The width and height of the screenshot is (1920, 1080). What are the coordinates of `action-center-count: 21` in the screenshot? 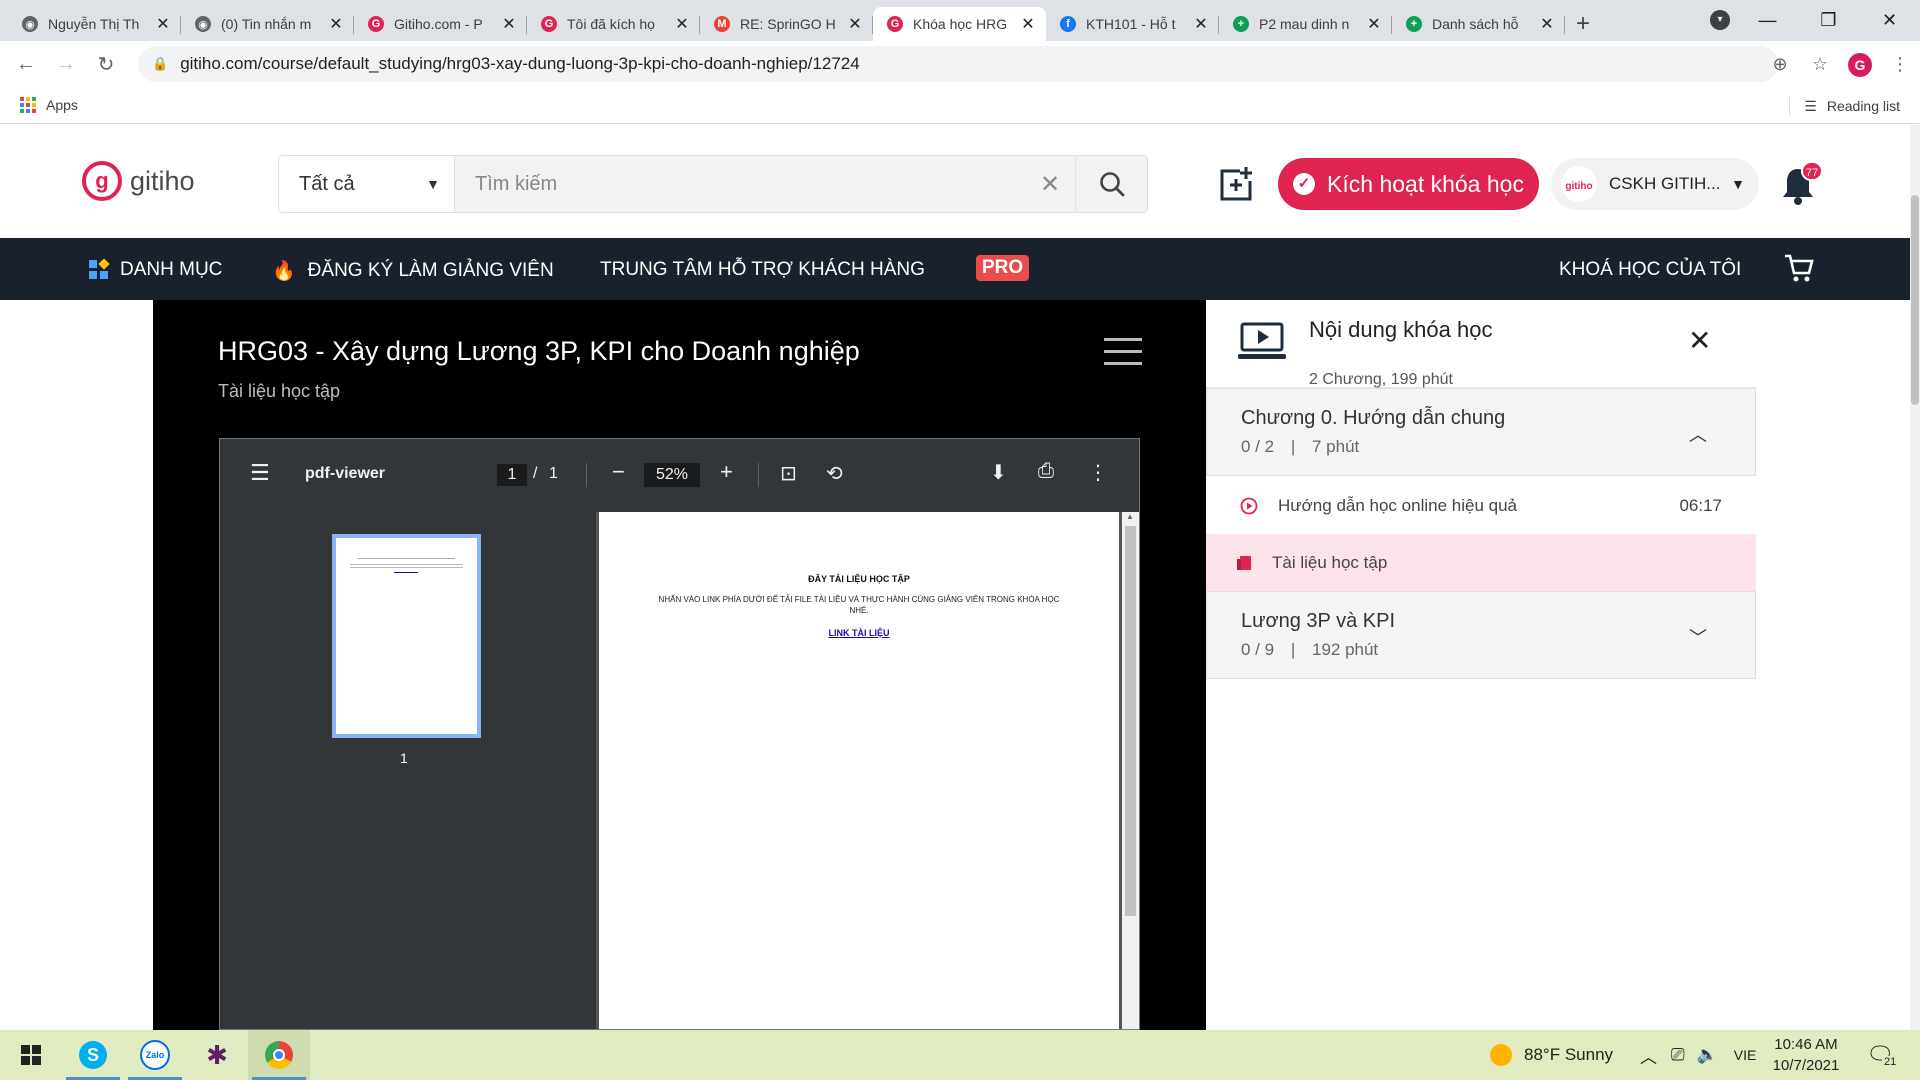 It's located at (1890, 1062).